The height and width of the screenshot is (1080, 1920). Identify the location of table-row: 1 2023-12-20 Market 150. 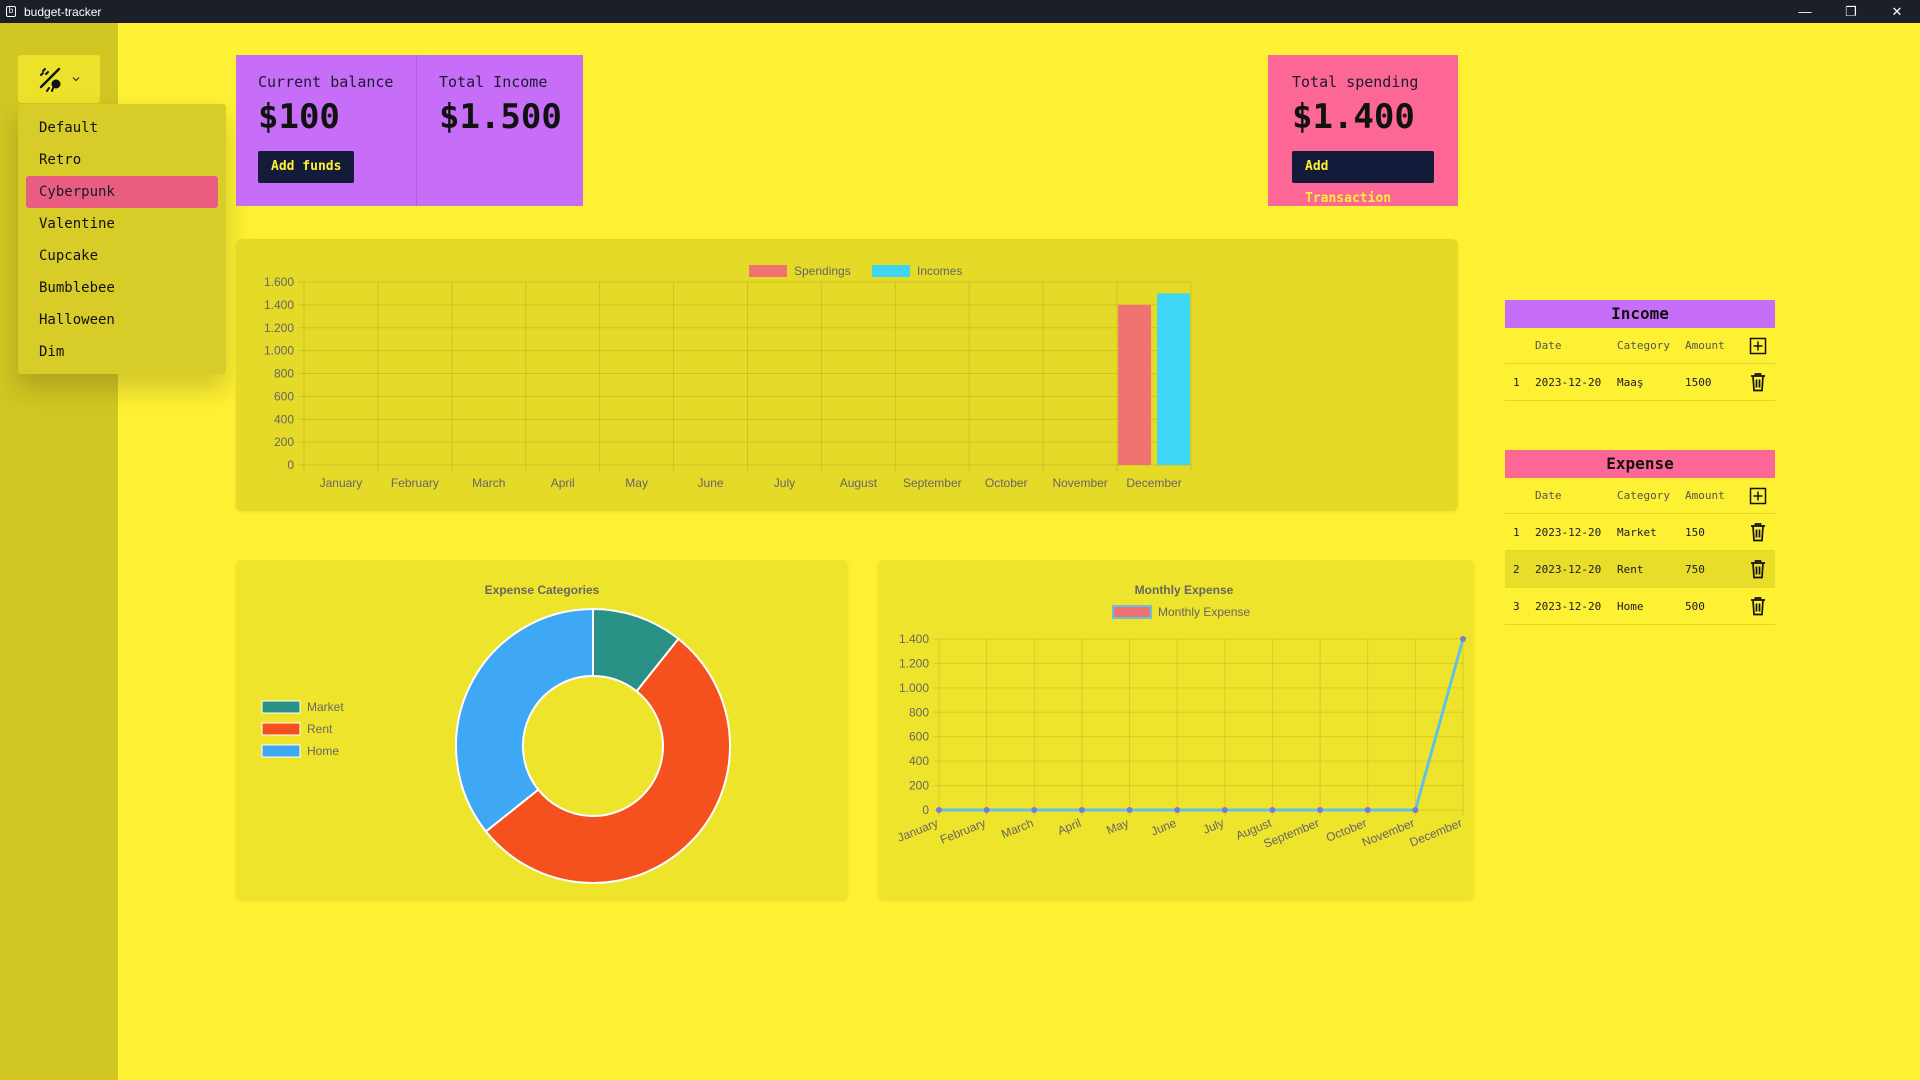
(1640, 532).